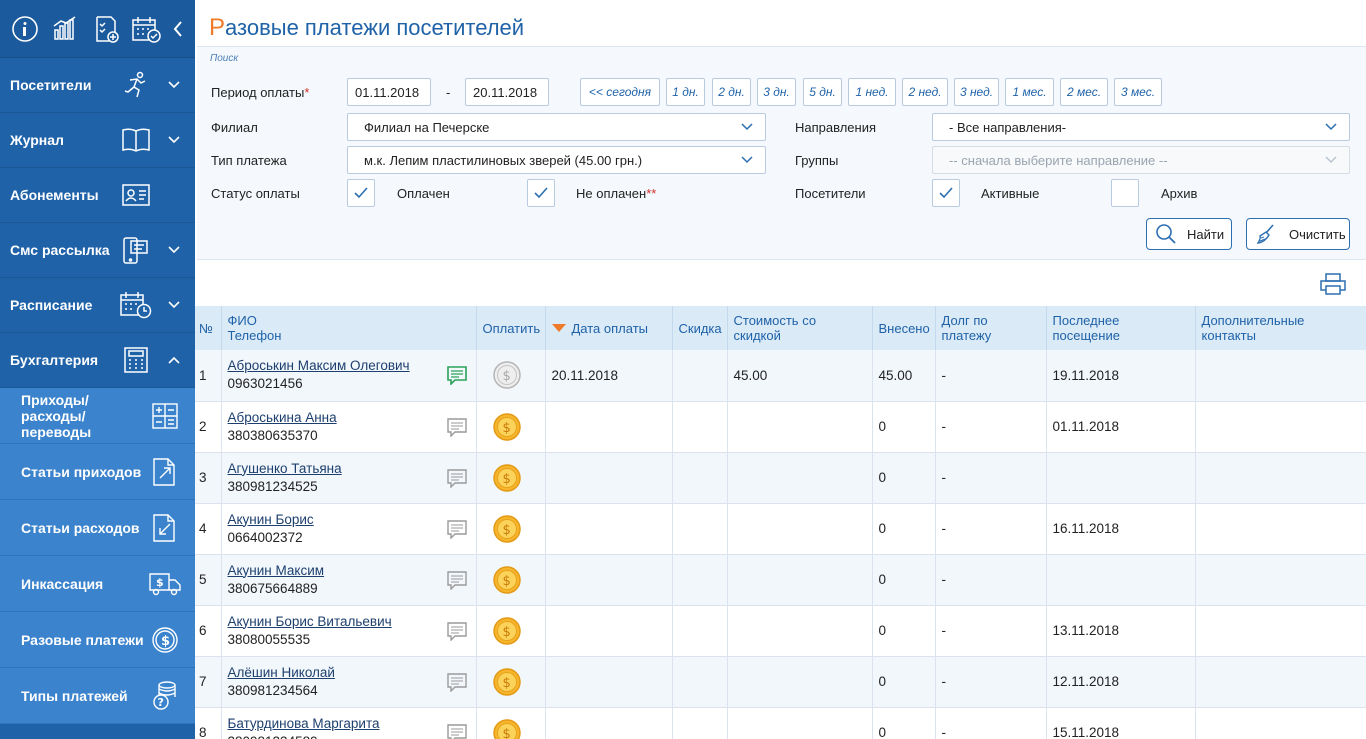 This screenshot has width=1366, height=739. I want to click on sidebar-subitem-expense-items: Статьи расходов, so click(97, 528).